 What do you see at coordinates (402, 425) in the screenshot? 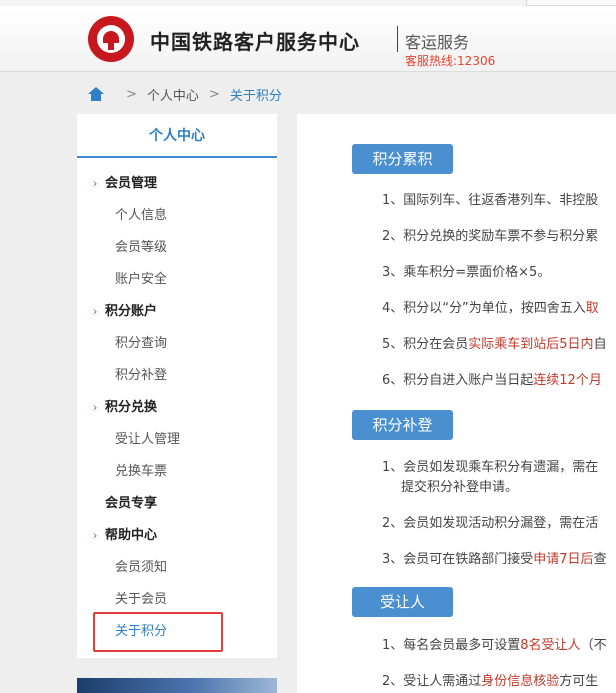
I see `section-title-points-makeup: 积分补登` at bounding box center [402, 425].